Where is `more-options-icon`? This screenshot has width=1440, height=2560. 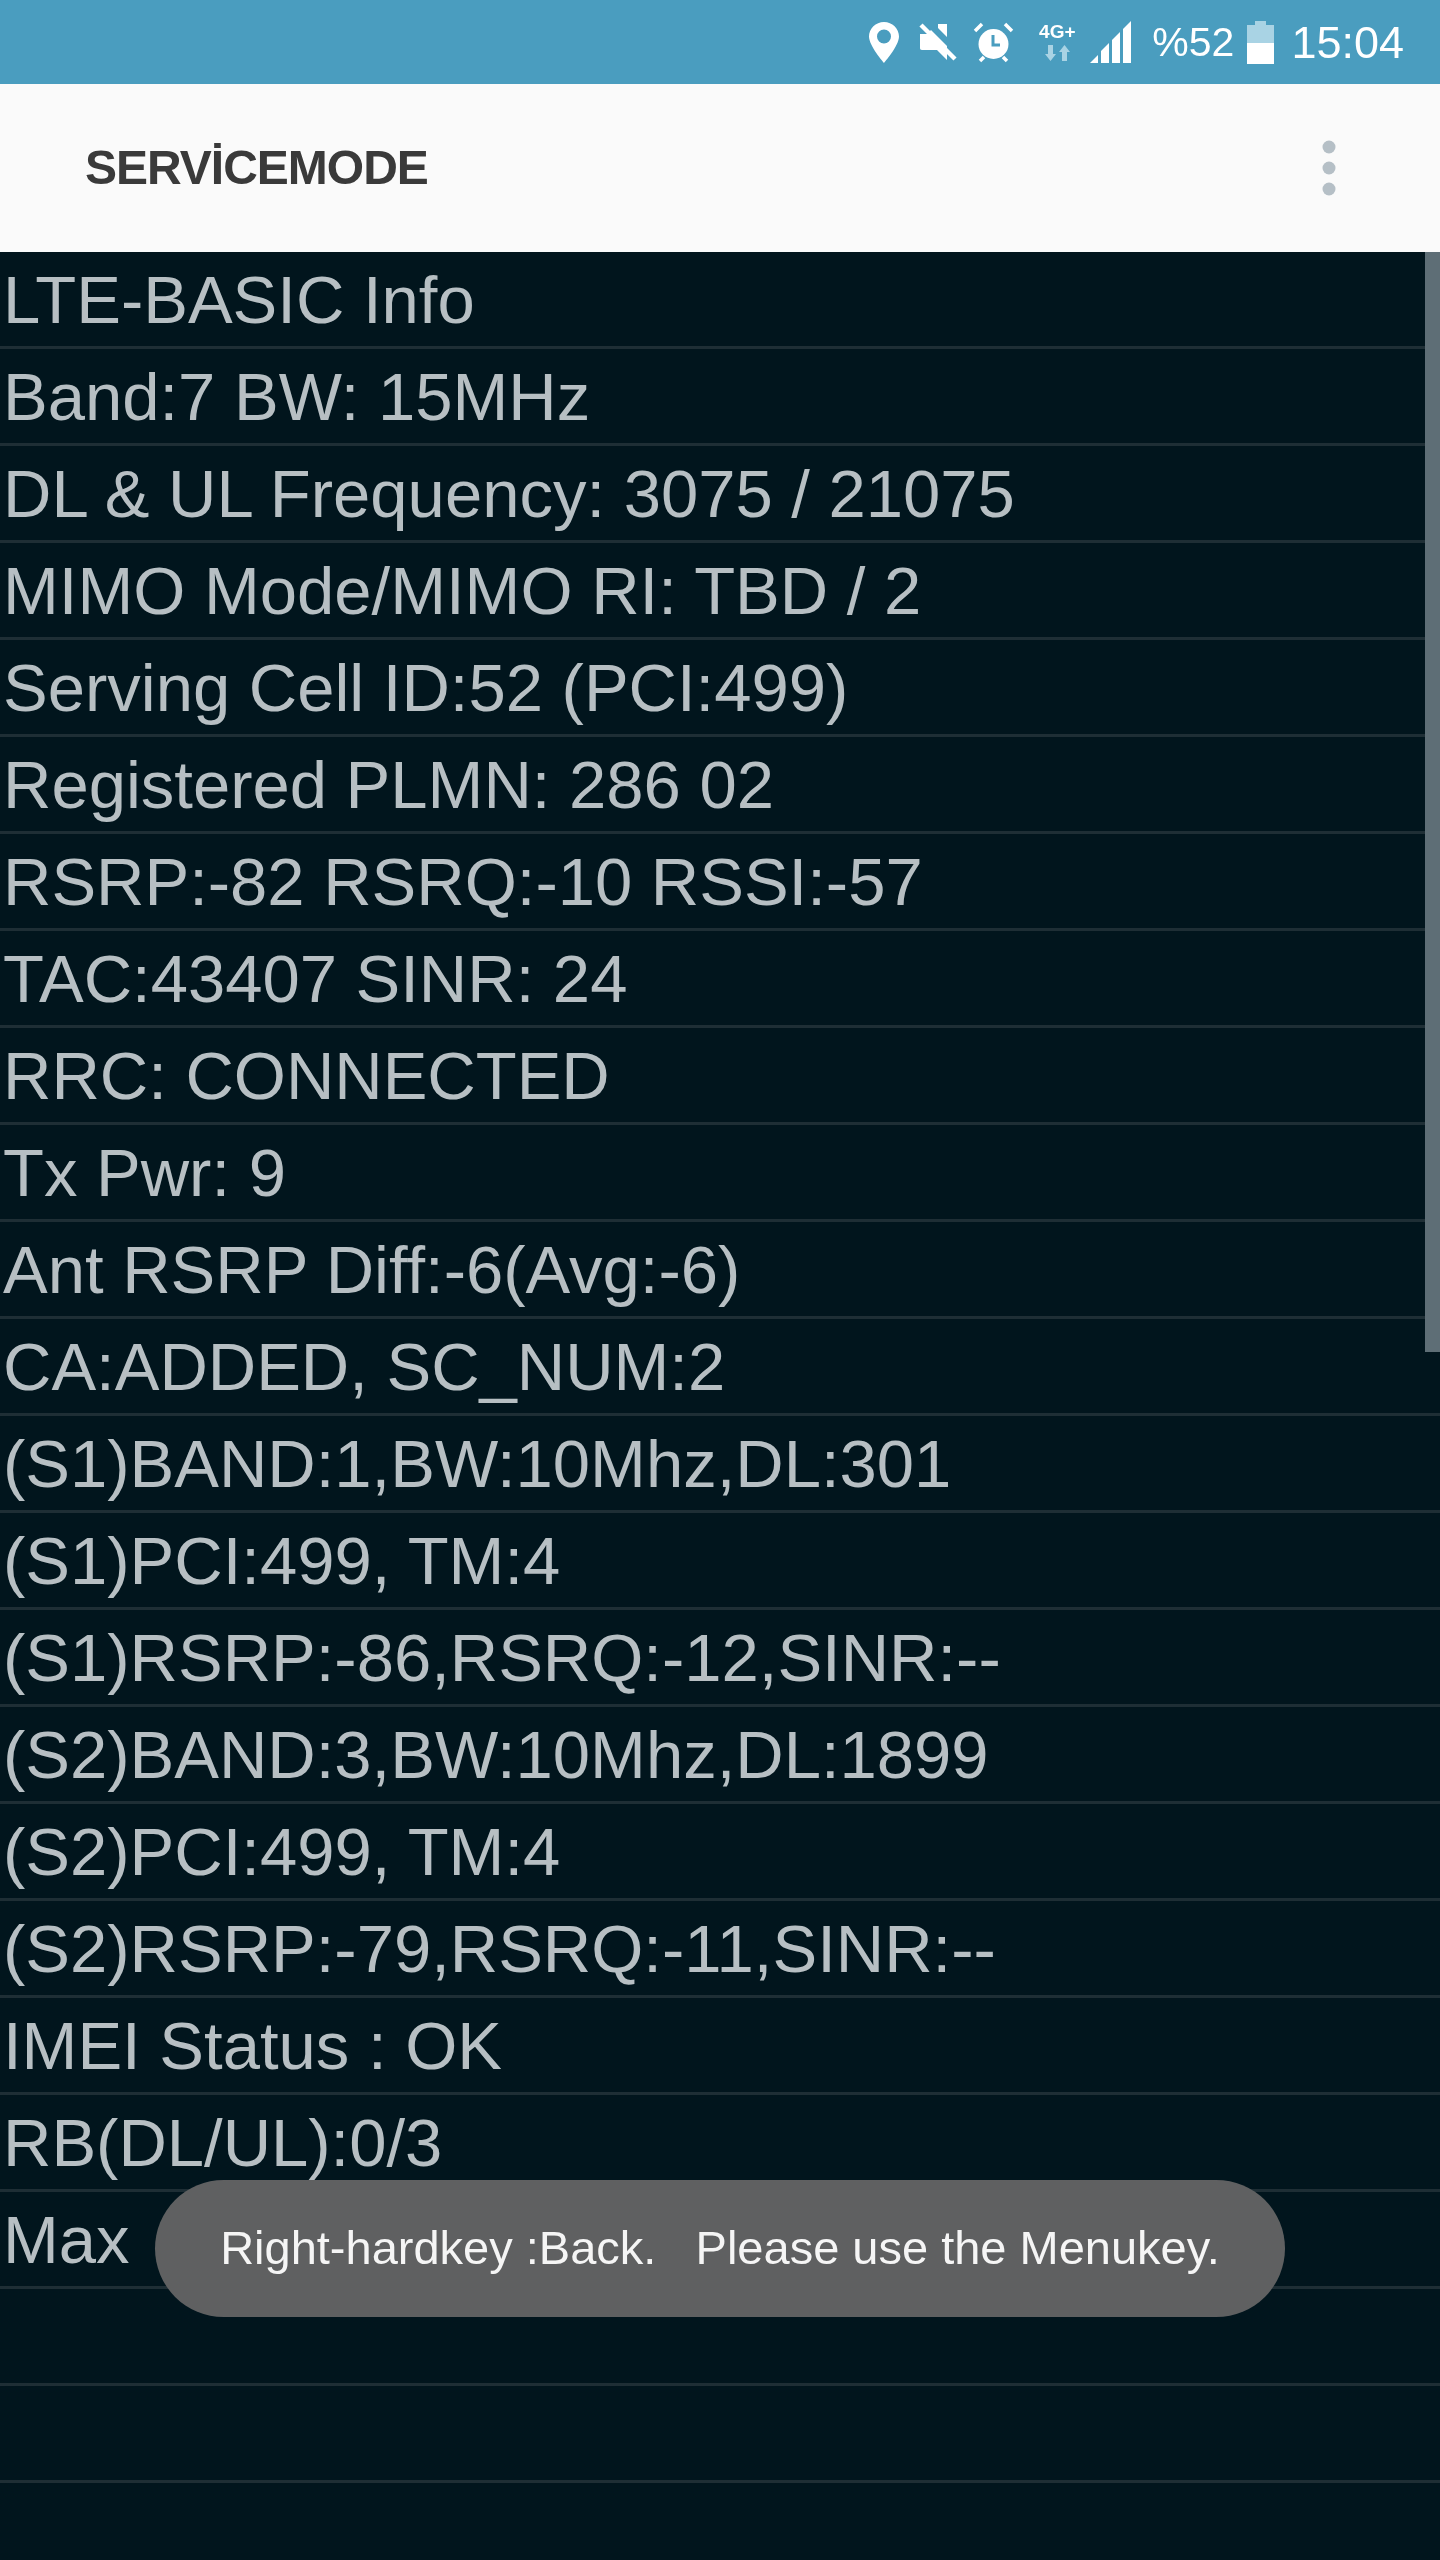
more-options-icon is located at coordinates (1329, 168).